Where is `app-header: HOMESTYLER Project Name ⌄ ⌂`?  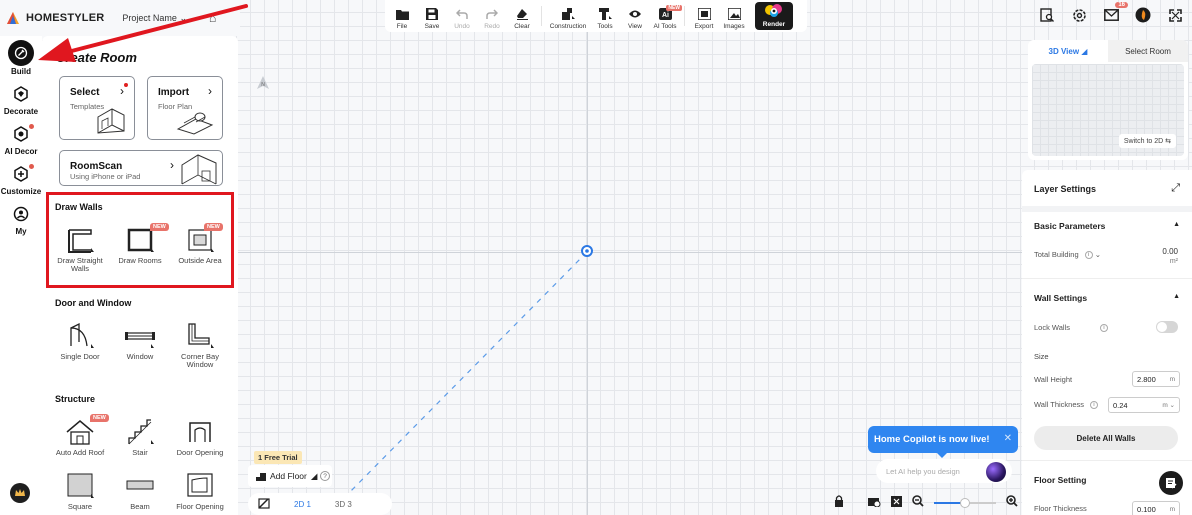 app-header: HOMESTYLER Project Name ⌄ ⌂ is located at coordinates (120, 18).